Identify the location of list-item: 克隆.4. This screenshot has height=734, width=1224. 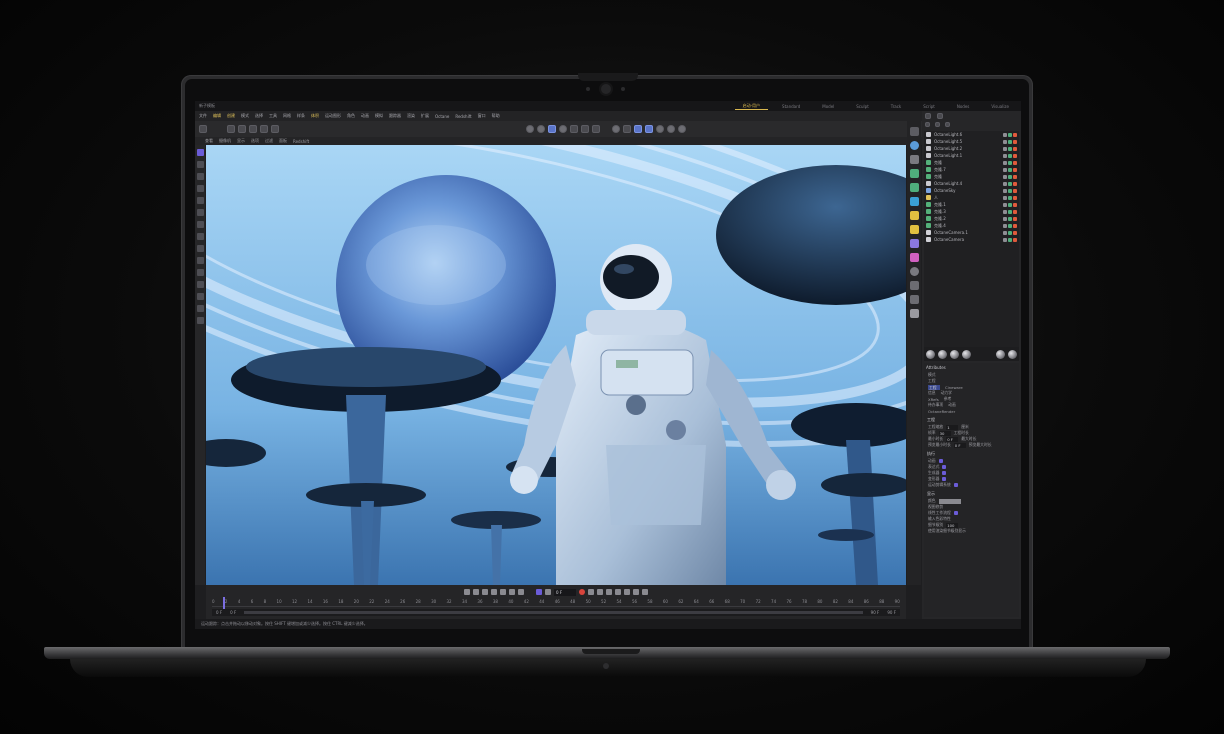
(971, 225).